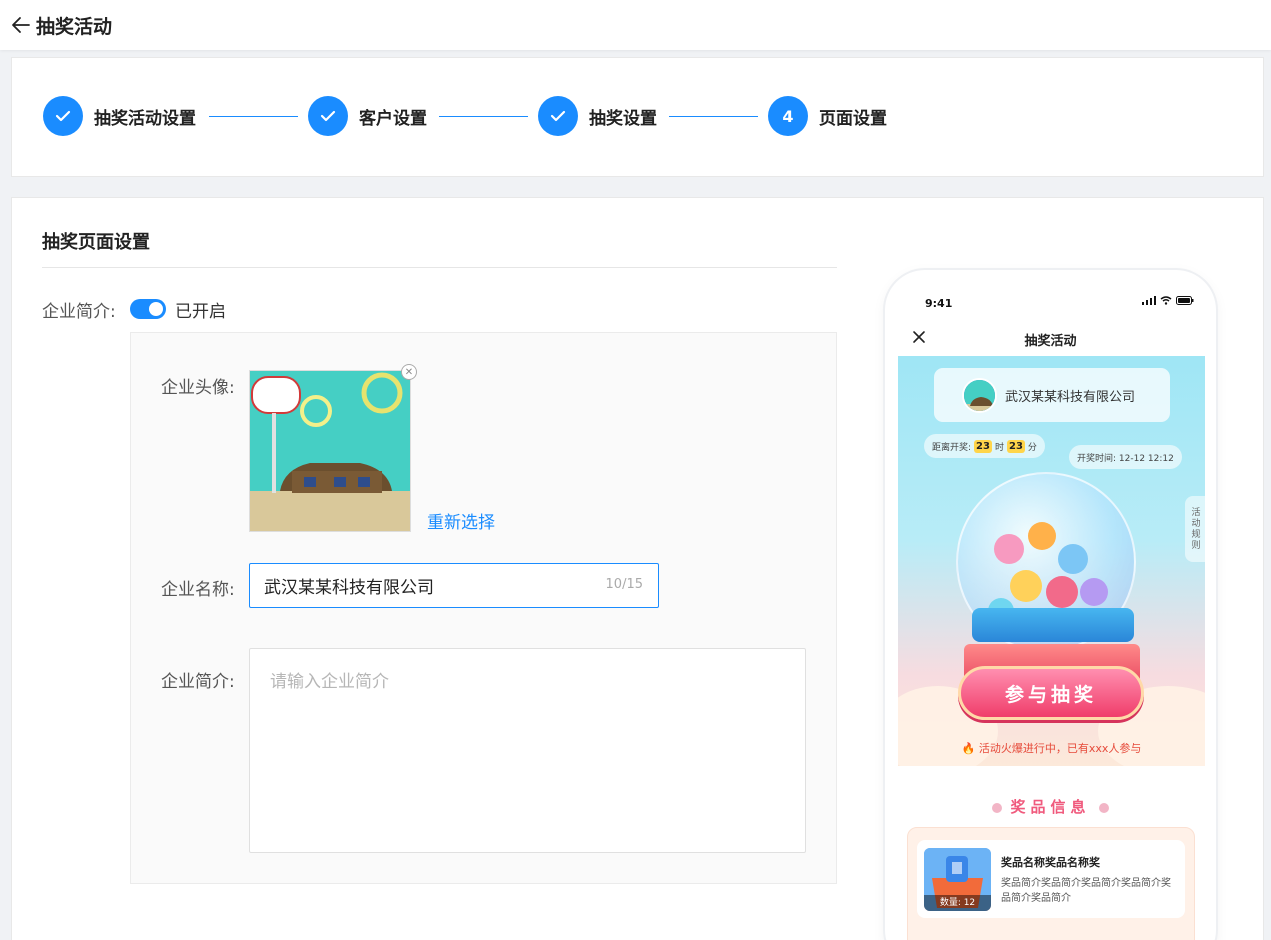  What do you see at coordinates (1050, 862) in the screenshot?
I see `prize-name: 奖品名称奖品名称奖` at bounding box center [1050, 862].